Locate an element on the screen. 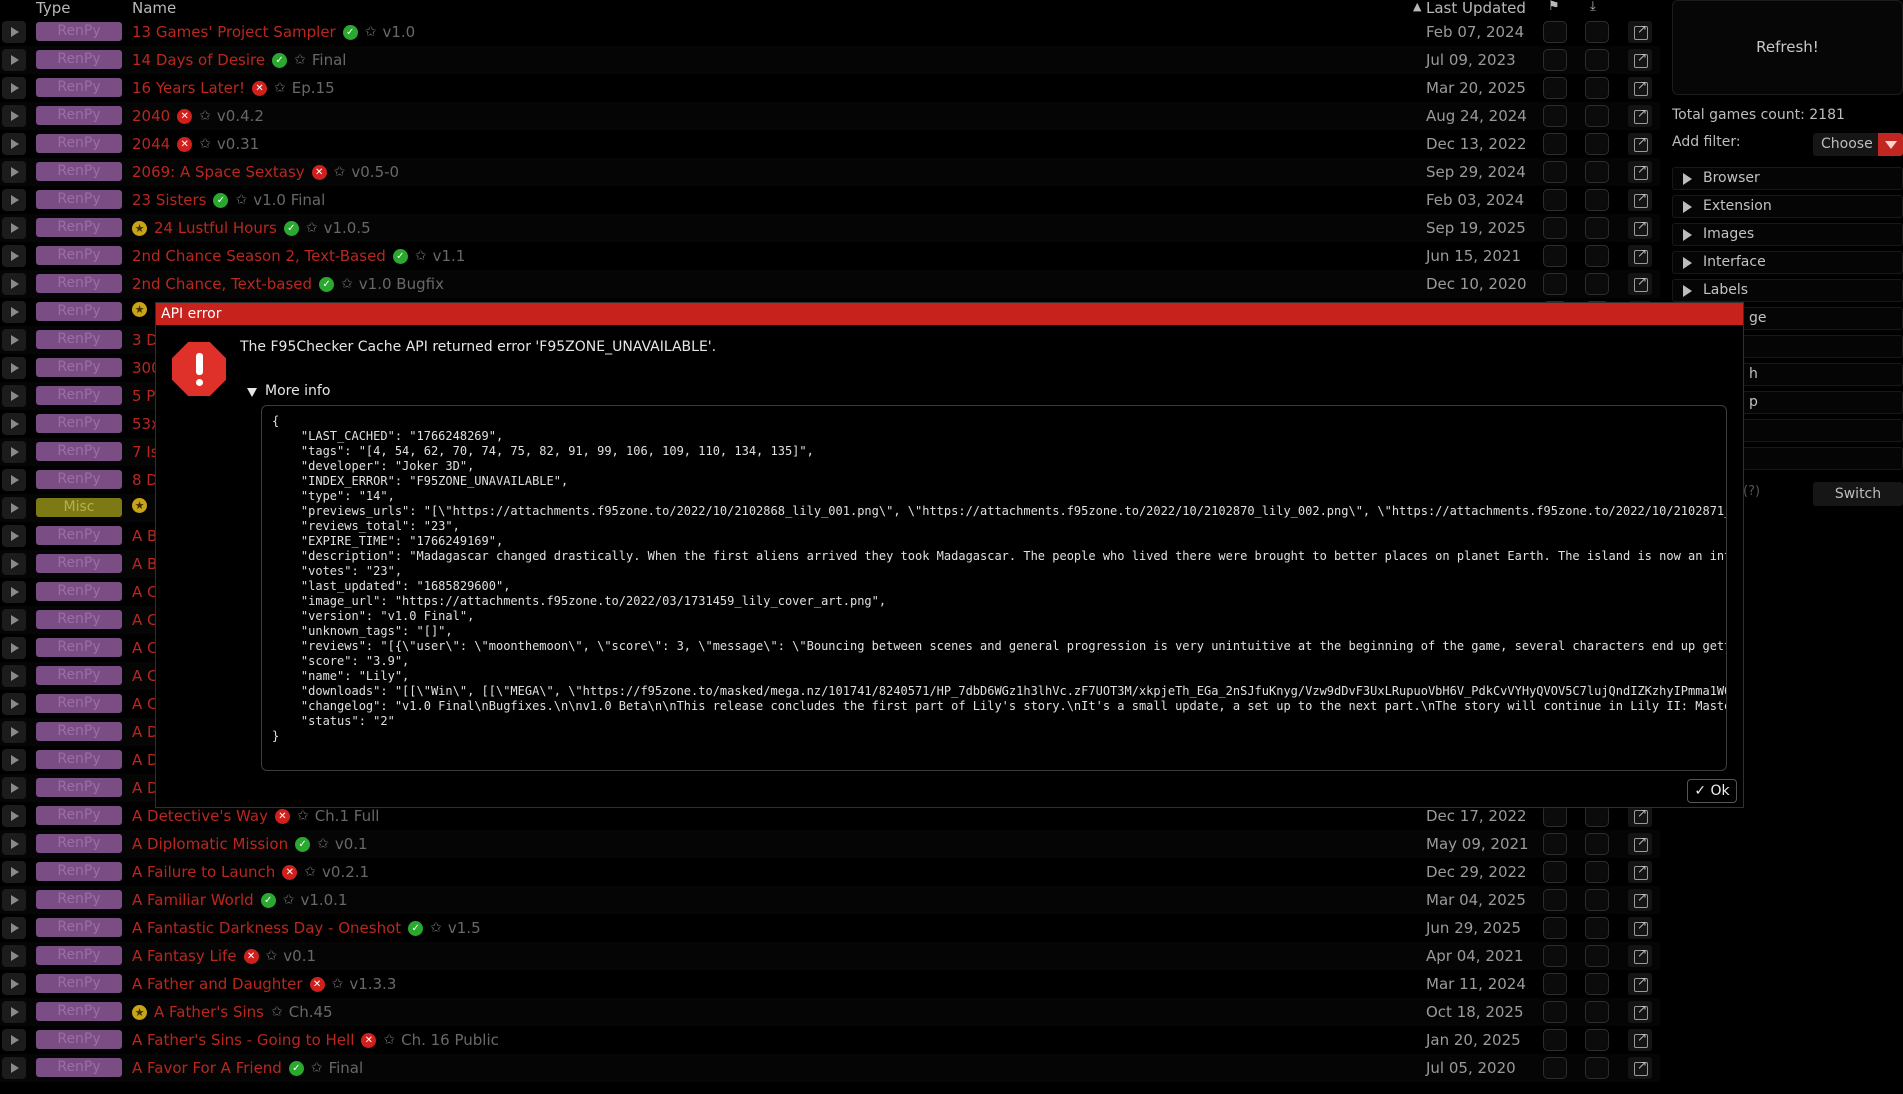 This screenshot has height=1094, width=1903. game-name: 14 Days of Desire is located at coordinates (198, 60).